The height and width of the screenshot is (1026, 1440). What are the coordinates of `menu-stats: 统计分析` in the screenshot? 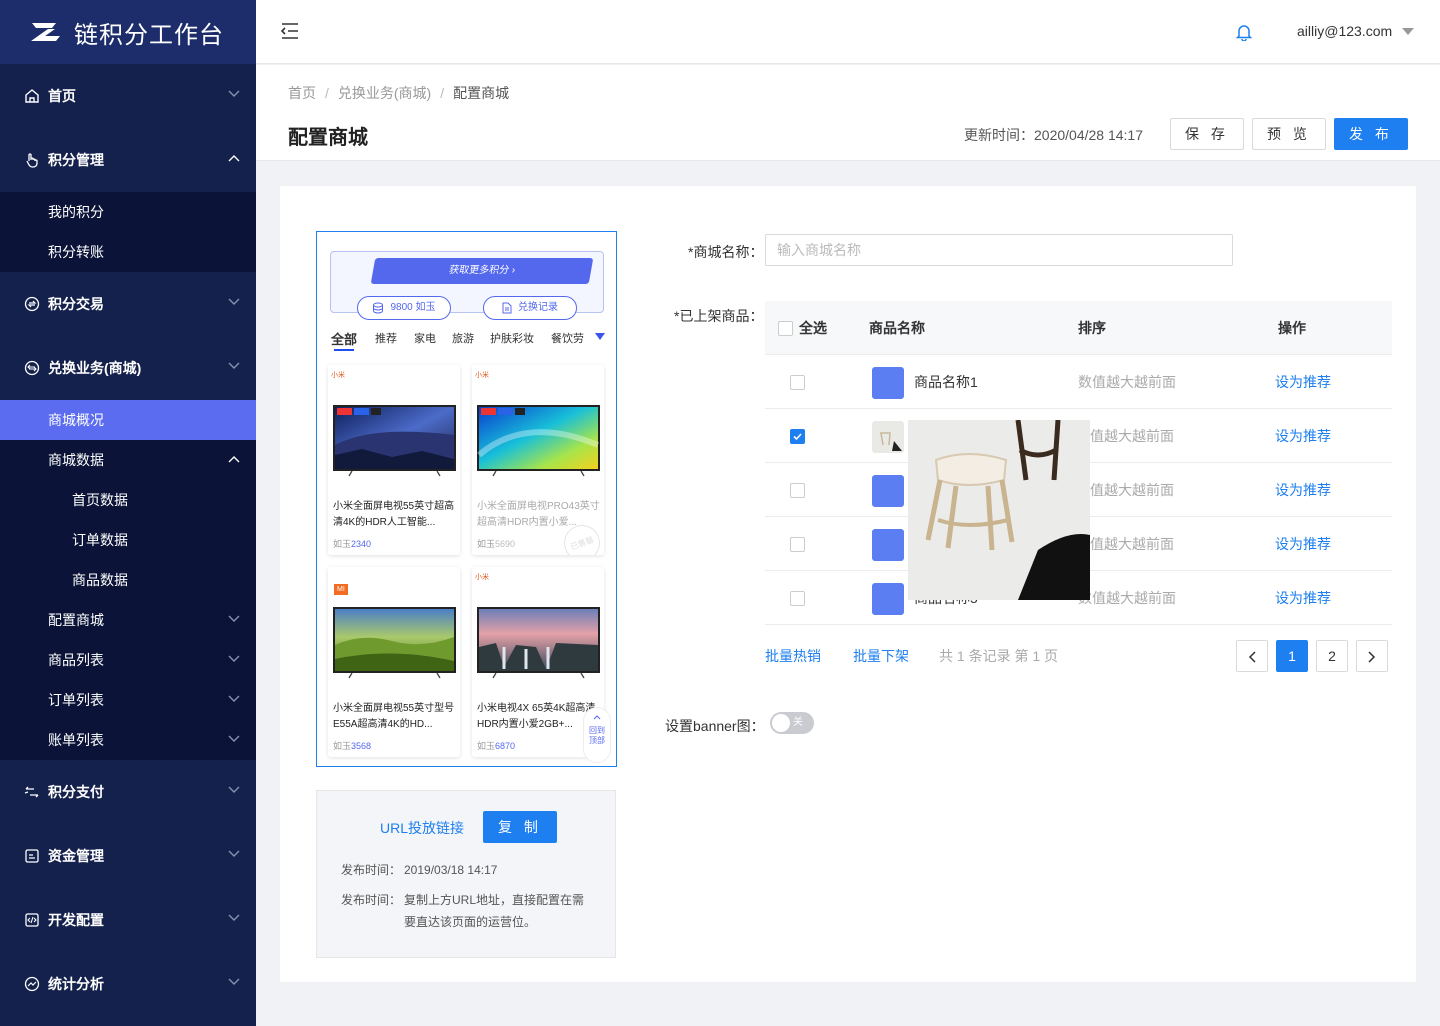 It's located at (128, 984).